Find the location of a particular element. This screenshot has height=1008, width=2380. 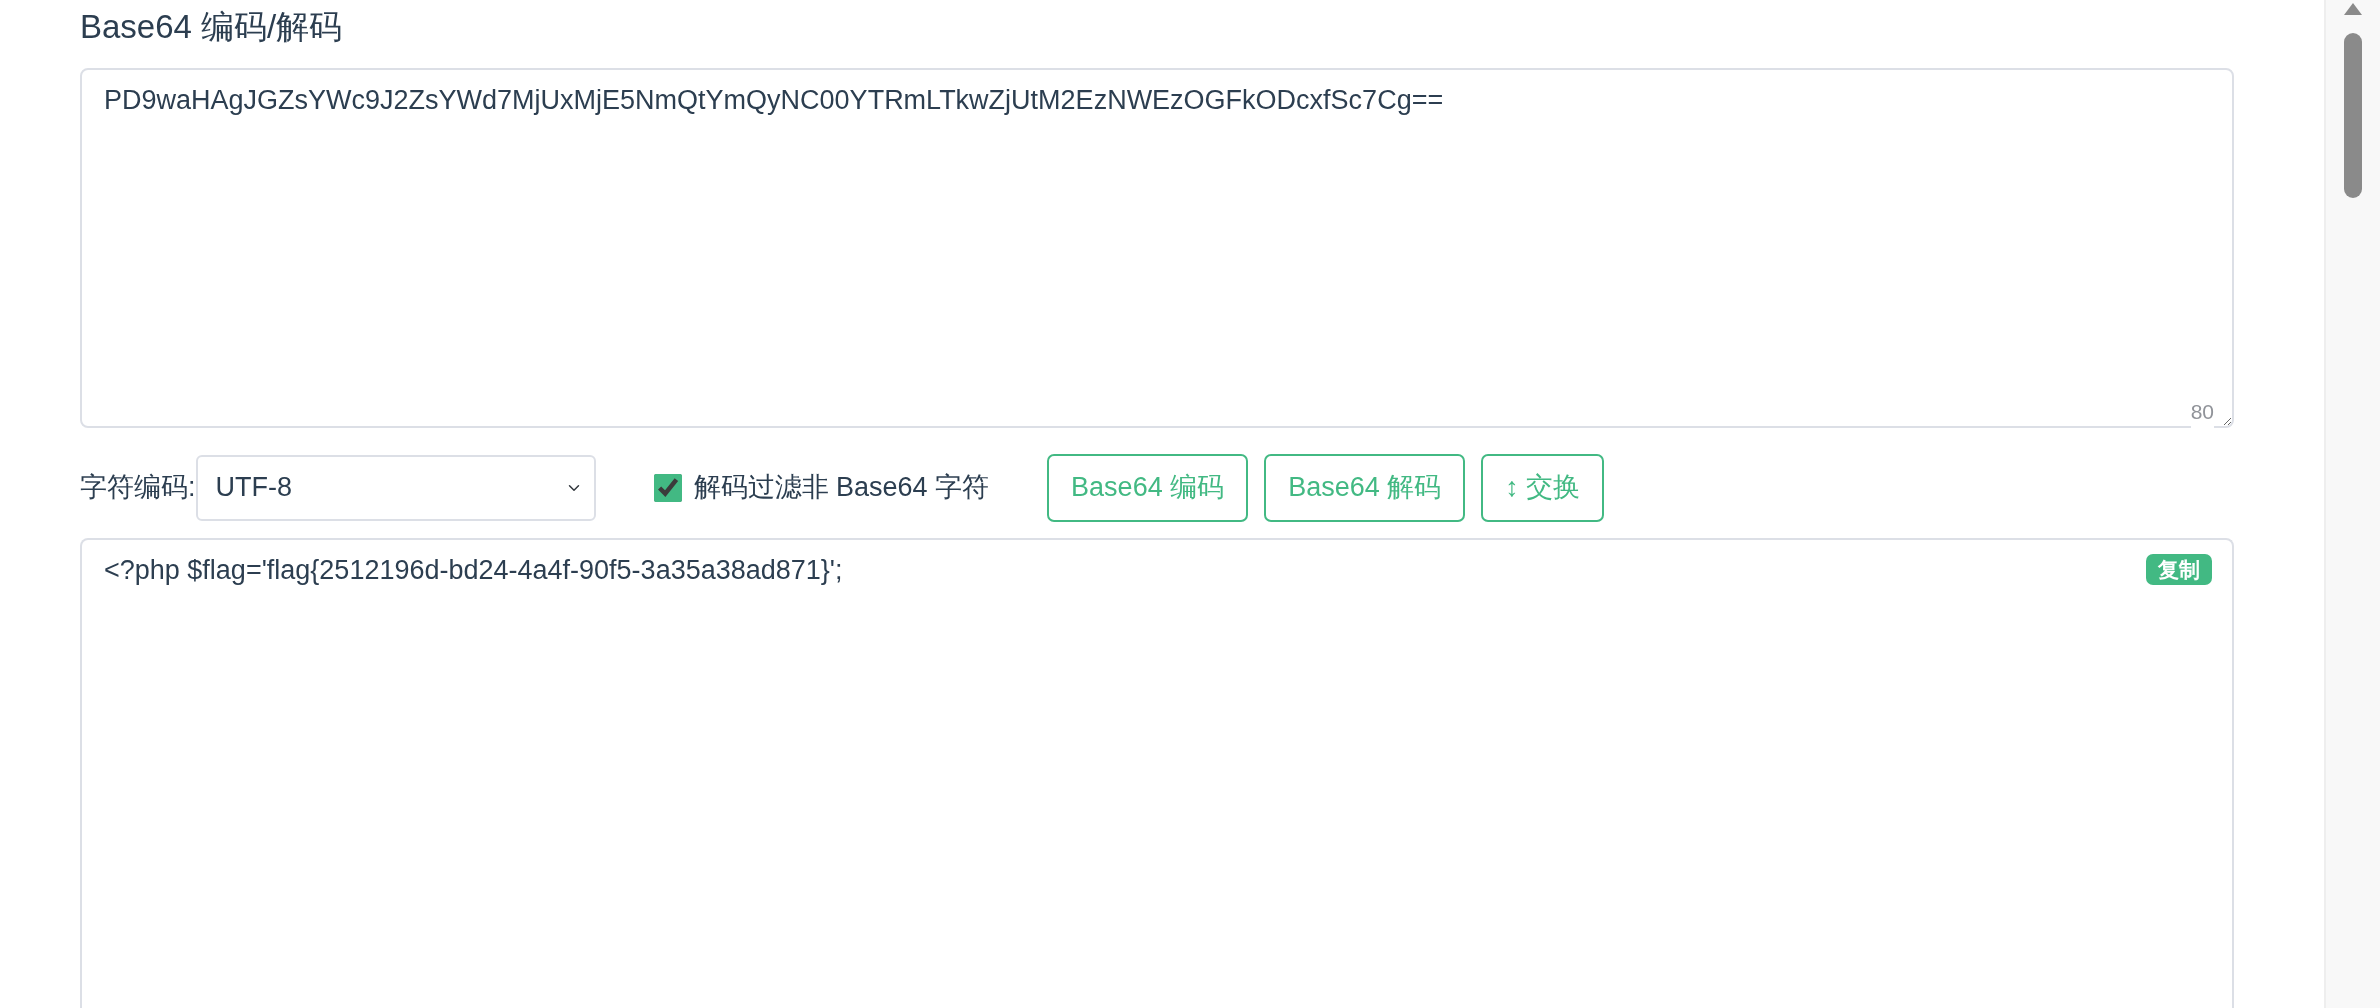

page-title: Base64 编码/解码 is located at coordinates (212, 27).